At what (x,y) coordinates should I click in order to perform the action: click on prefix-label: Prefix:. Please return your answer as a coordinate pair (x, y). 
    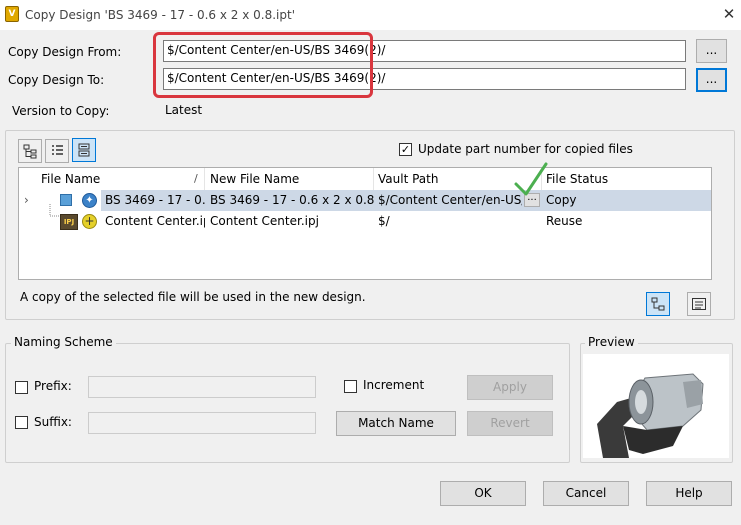
    Looking at the image, I should click on (53, 386).